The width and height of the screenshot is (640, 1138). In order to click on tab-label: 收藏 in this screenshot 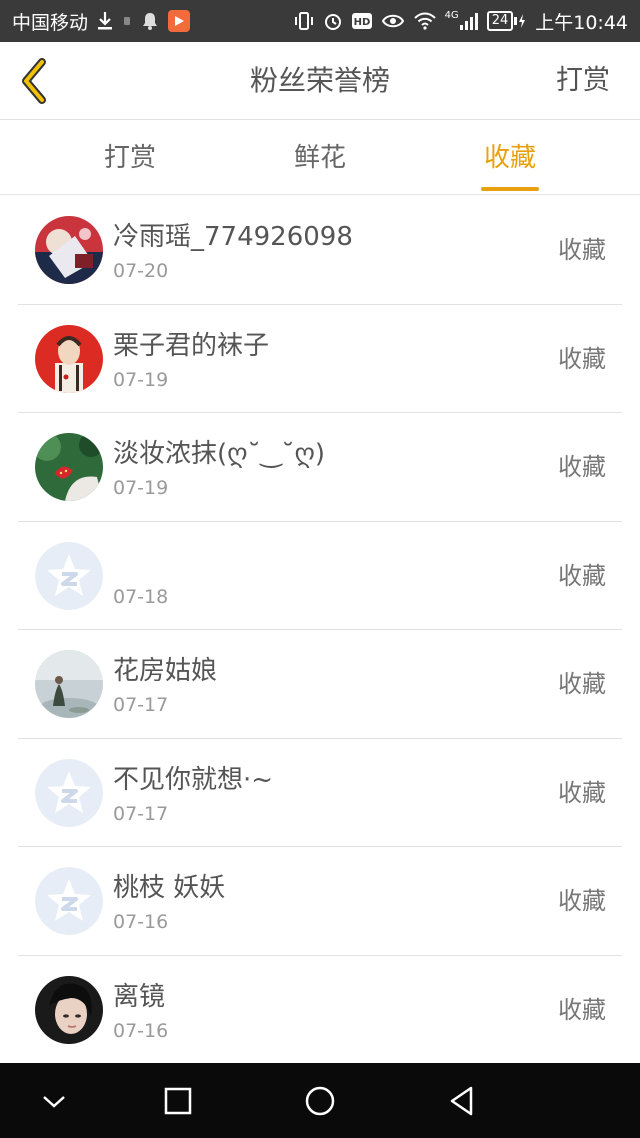, I will do `click(509, 158)`.